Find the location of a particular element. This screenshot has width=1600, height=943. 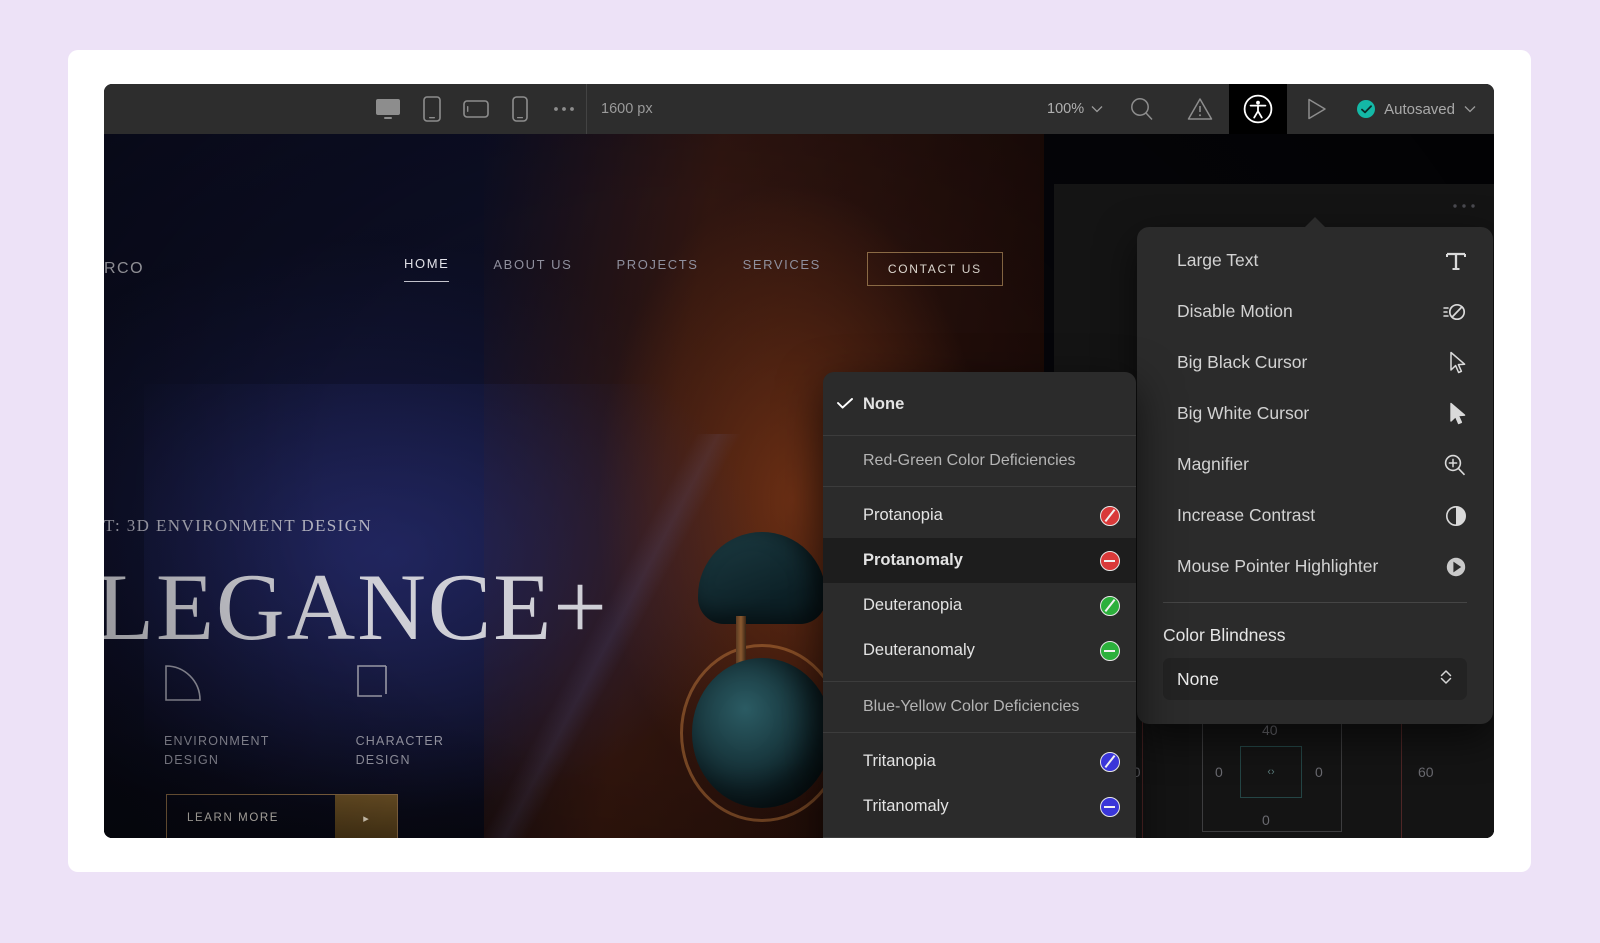

protanopia-swatch-icon is located at coordinates (1110, 515).